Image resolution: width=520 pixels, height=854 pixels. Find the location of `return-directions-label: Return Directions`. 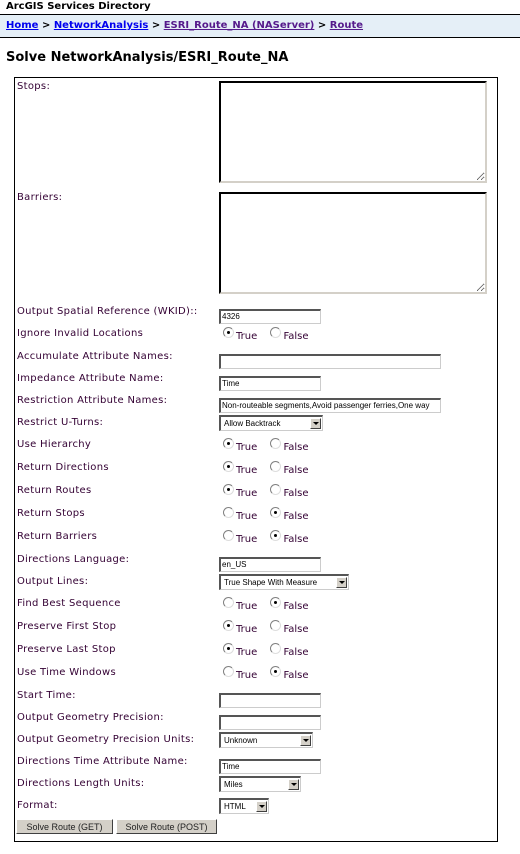

return-directions-label: Return Directions is located at coordinates (63, 467).